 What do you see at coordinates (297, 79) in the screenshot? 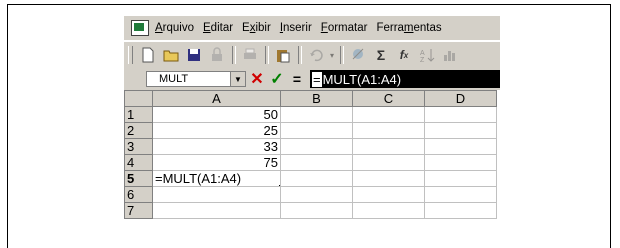
I see `edit-formula-button: =` at bounding box center [297, 79].